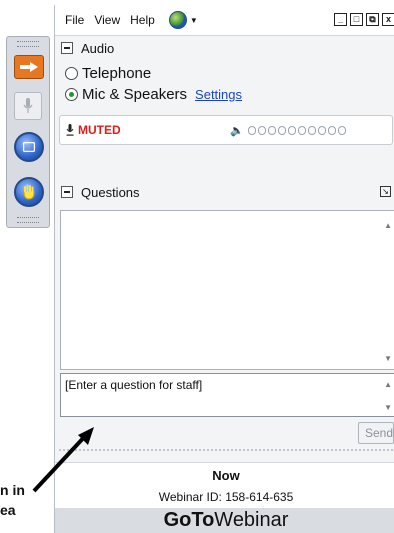 Image resolution: width=394 pixels, height=533 pixels. Describe the element at coordinates (388, 19) in the screenshot. I see `close-button: x` at that location.